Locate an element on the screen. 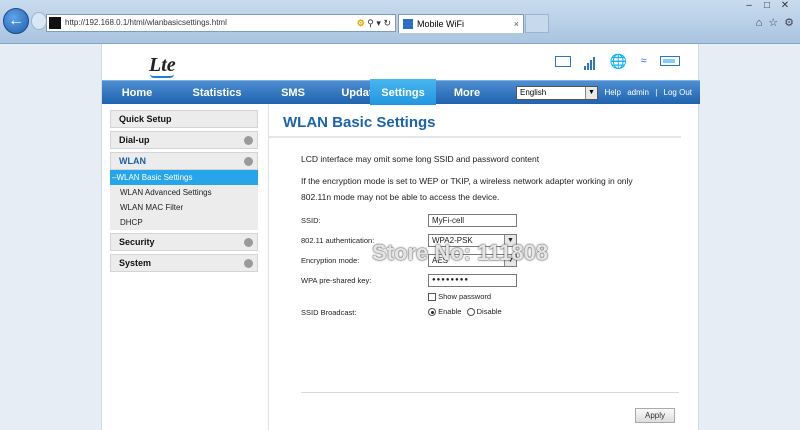  sidebar-item-wlan: WLAN is located at coordinates (184, 161).